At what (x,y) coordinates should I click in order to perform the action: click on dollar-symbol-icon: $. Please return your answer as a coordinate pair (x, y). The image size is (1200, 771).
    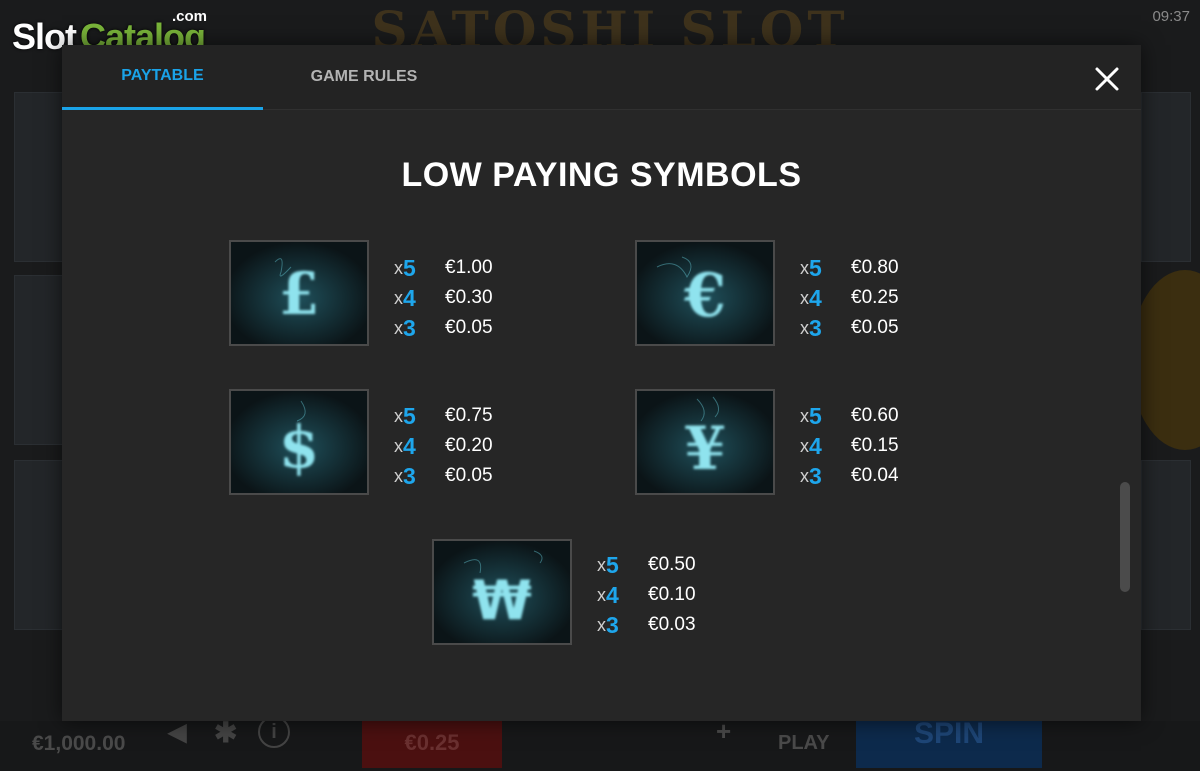
    Looking at the image, I should click on (299, 442).